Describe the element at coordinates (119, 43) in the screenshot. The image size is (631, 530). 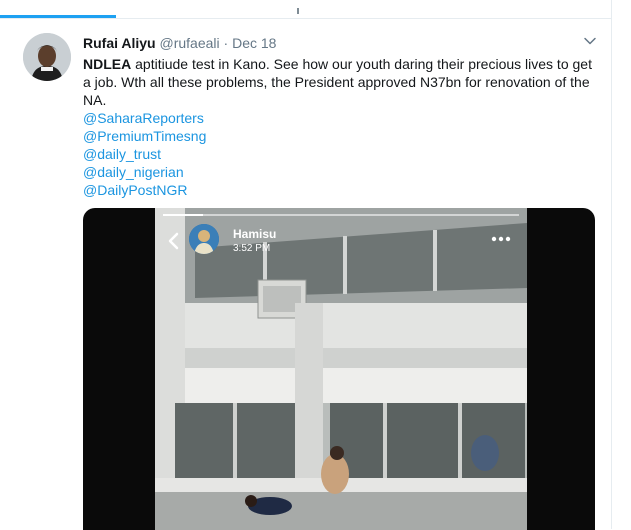
I see `author-name: Rufai Aliyu` at that location.